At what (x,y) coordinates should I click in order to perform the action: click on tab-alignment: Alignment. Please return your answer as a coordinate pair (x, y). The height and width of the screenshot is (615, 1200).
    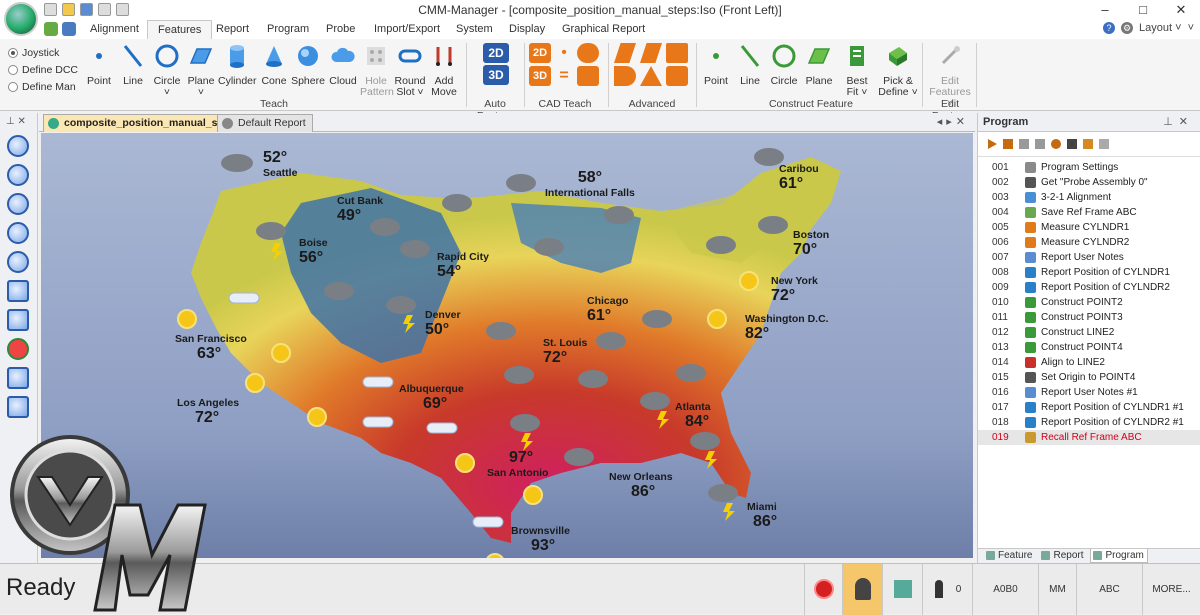
    Looking at the image, I should click on (114, 29).